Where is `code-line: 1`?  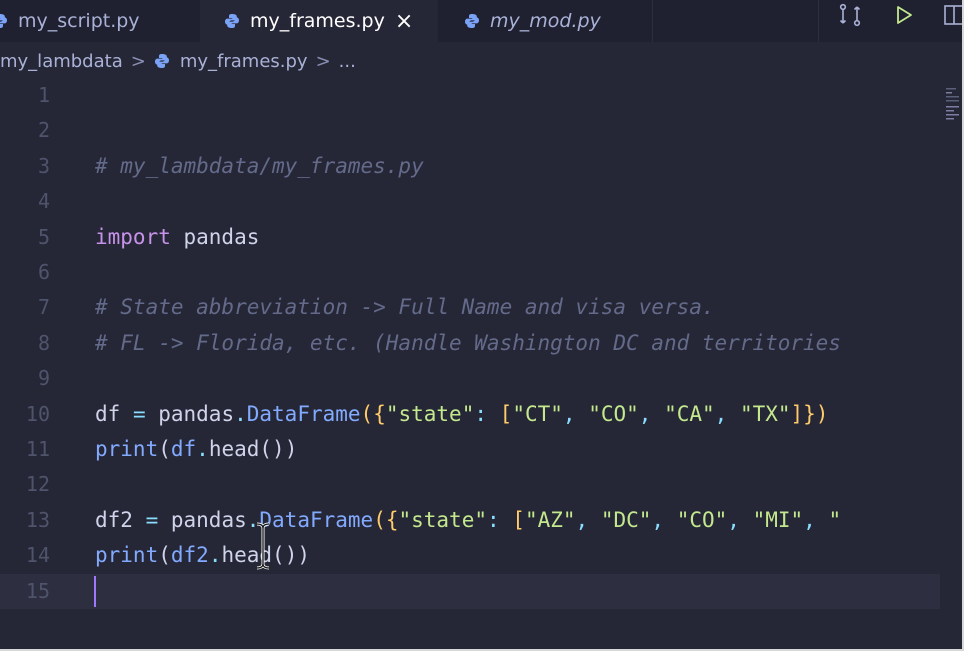
code-line: 1 is located at coordinates (470, 95).